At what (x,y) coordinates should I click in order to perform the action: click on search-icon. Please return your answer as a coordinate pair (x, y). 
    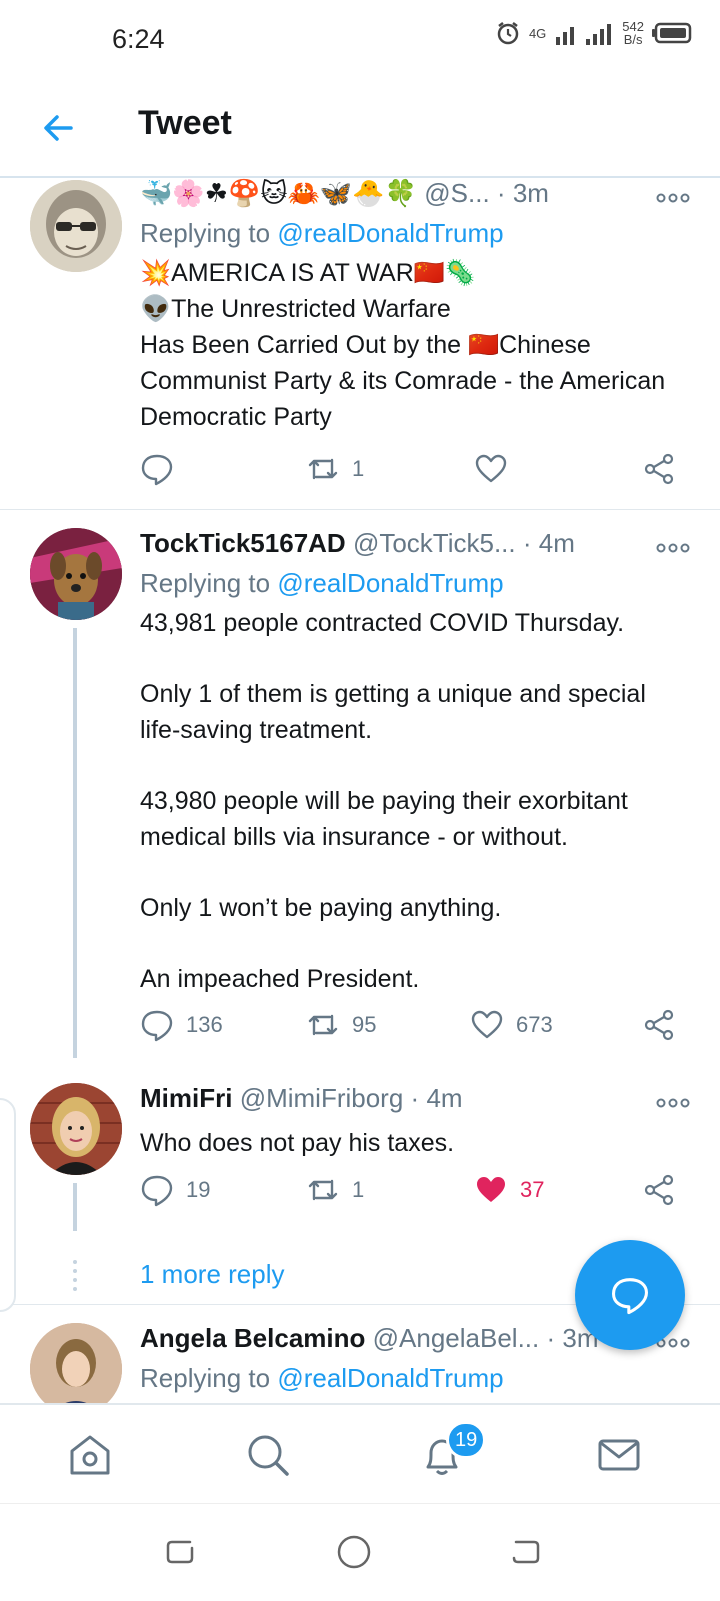
    Looking at the image, I should click on (268, 1455).